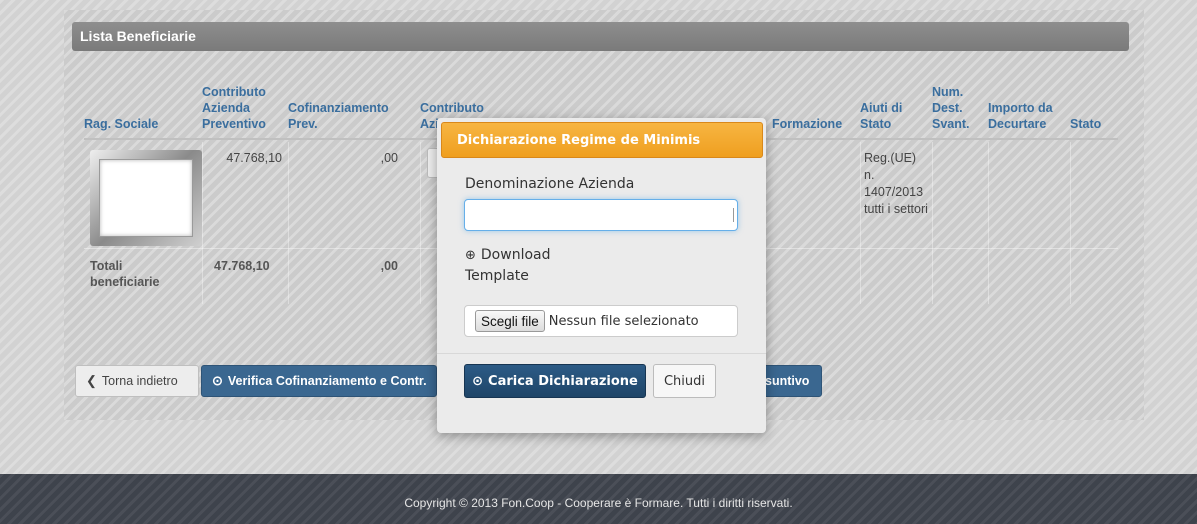 This screenshot has width=1197, height=524. Describe the element at coordinates (125, 274) in the screenshot. I see `totals-label: Totali beneficiarie` at that location.